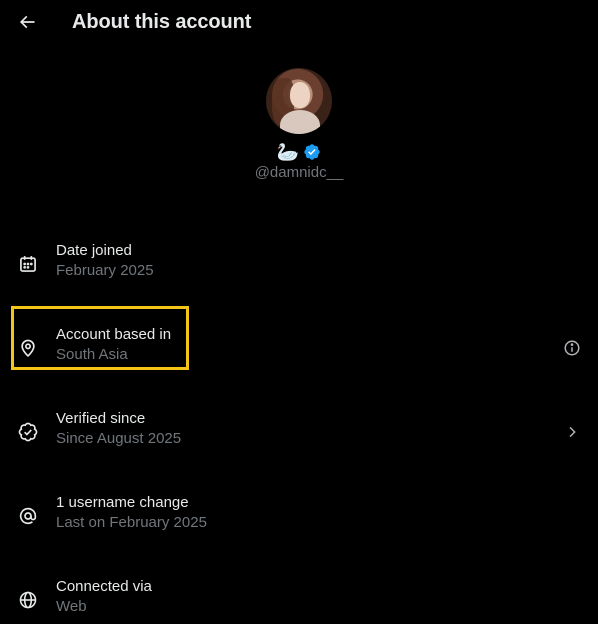 The height and width of the screenshot is (624, 598). I want to click on username-change-value: Last on February 2025, so click(131, 522).